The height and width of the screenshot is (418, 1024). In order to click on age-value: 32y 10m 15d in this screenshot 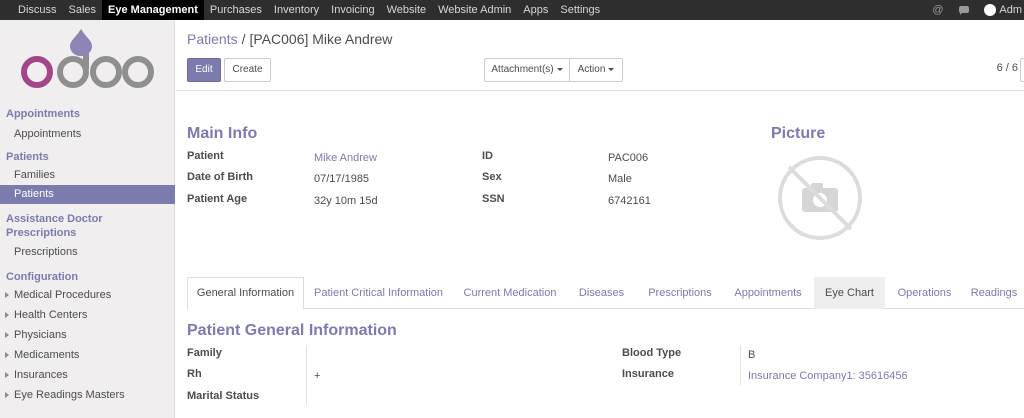, I will do `click(346, 201)`.